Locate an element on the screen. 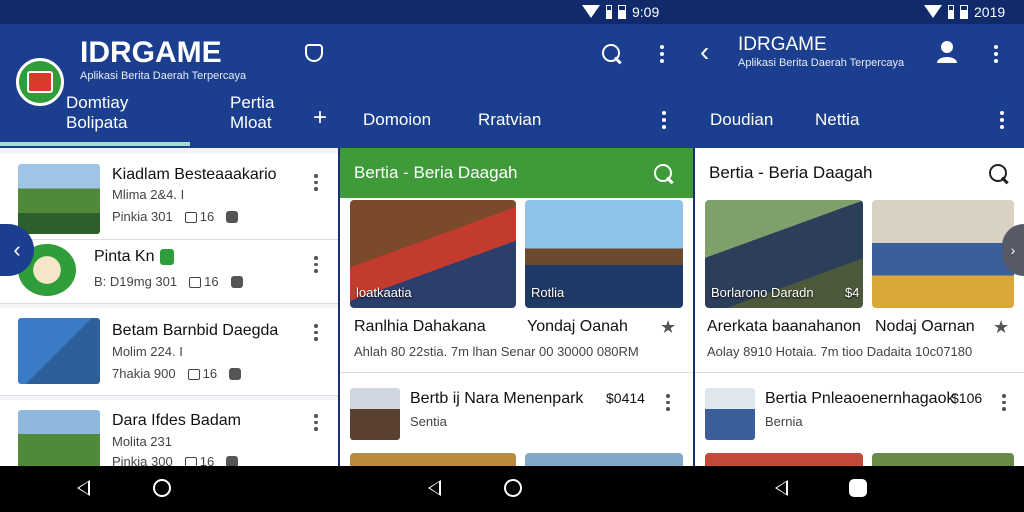  tab-region: Rratvian is located at coordinates (509, 120).